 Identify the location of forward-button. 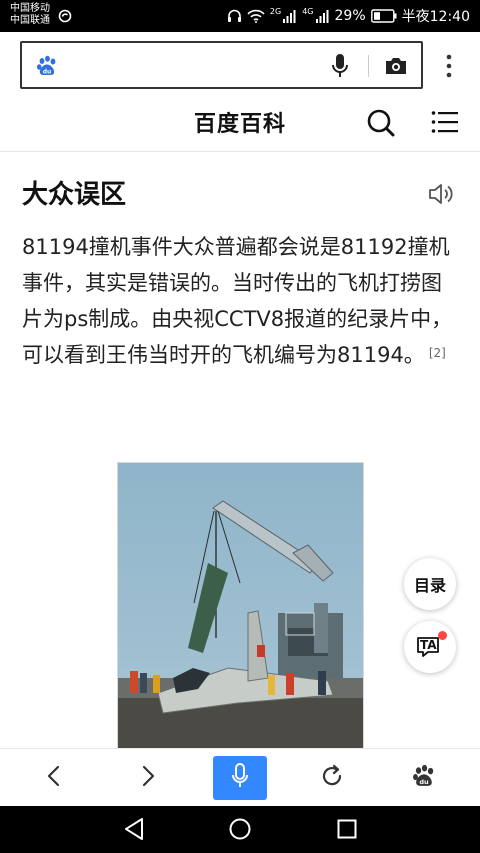
(148, 778).